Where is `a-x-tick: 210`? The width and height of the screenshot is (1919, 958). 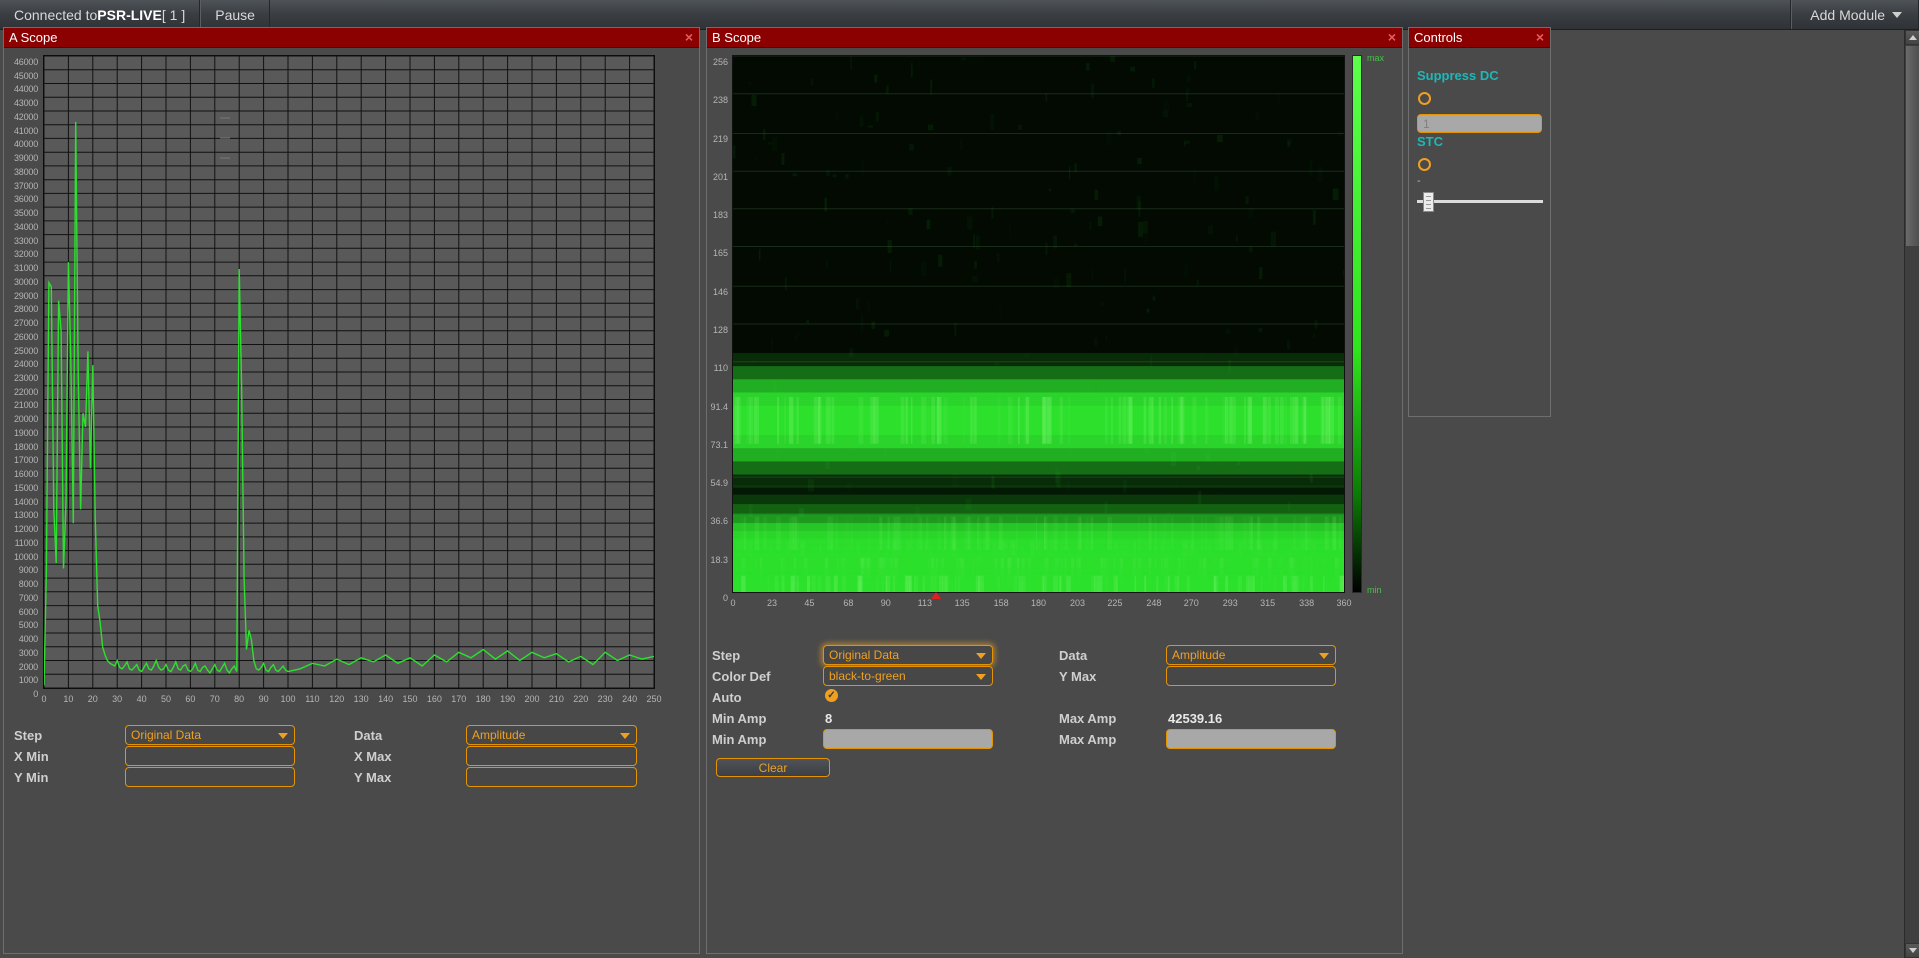 a-x-tick: 210 is located at coordinates (556, 699).